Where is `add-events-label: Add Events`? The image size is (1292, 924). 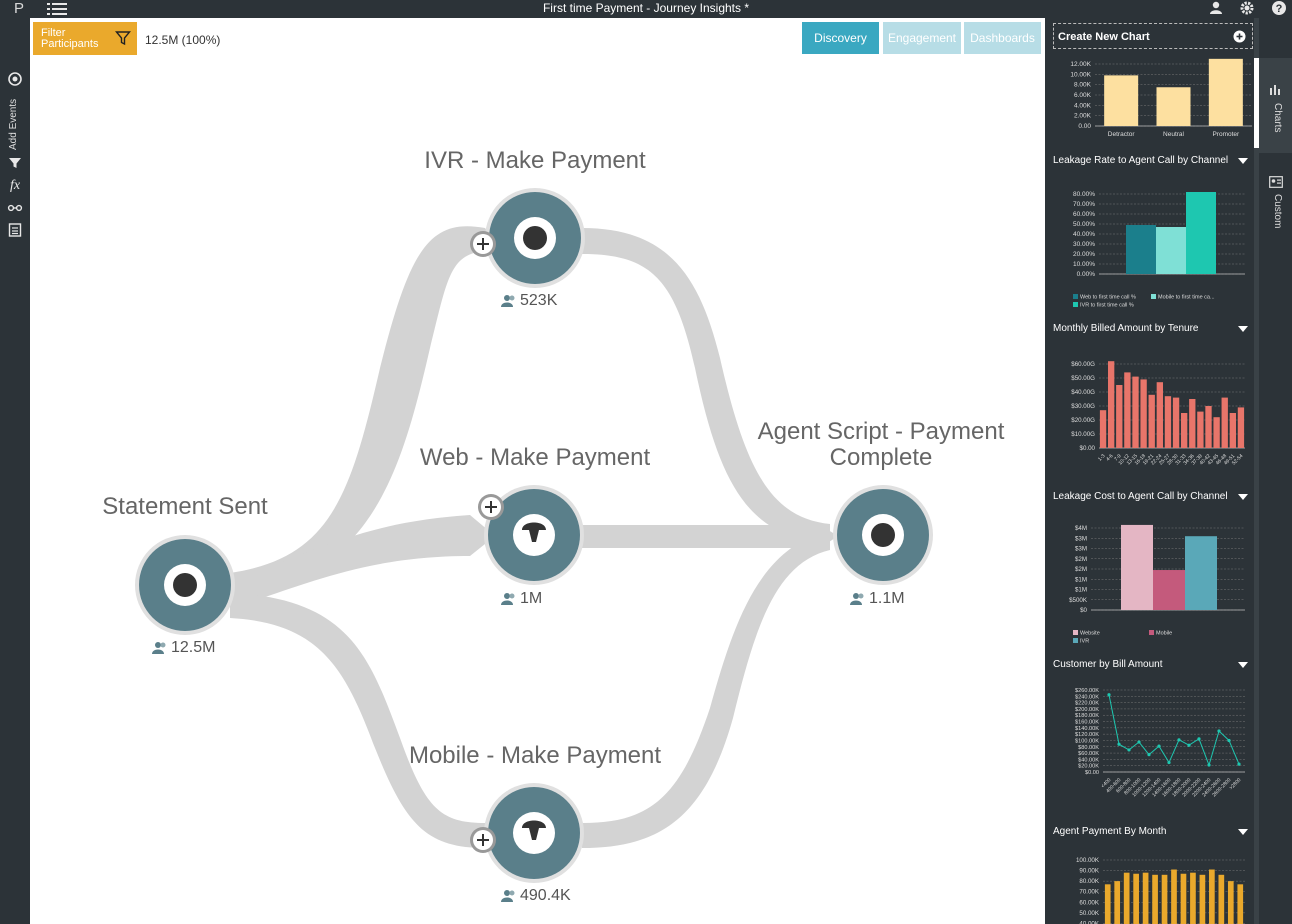 add-events-label: Add Events is located at coordinates (15, 124).